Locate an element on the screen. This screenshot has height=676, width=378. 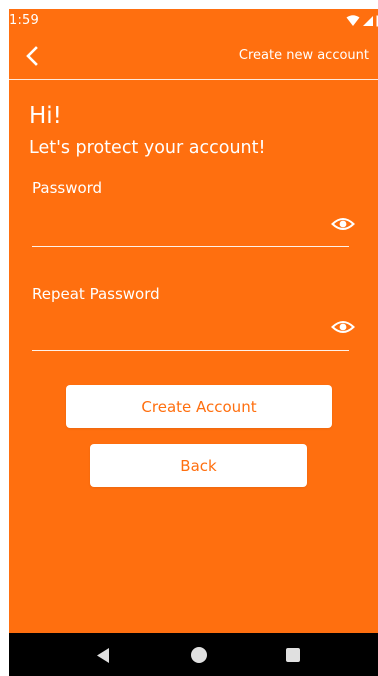
status-time: 1:59 is located at coordinates (24, 20).